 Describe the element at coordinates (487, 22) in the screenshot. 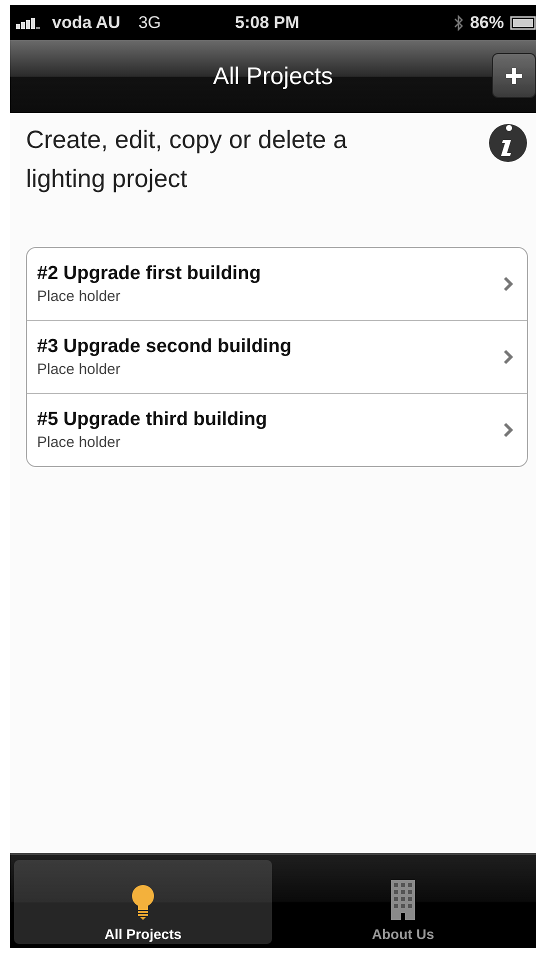

I see `battery-percent: 86%` at that location.